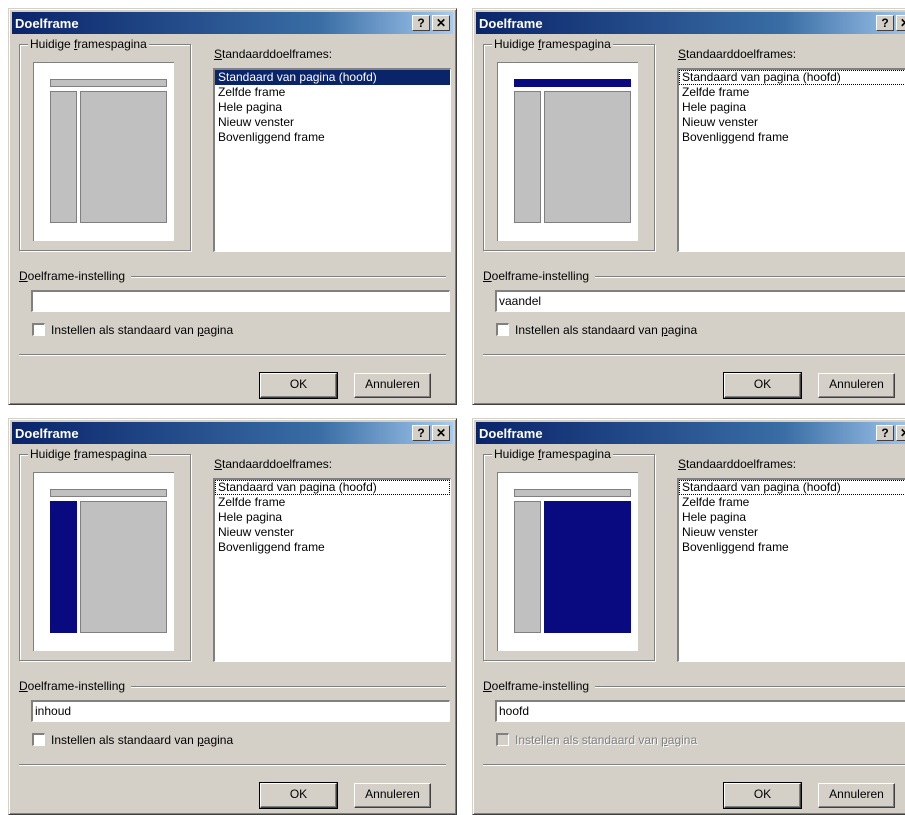 Image resolution: width=905 pixels, height=815 pixels. I want to click on target-frame-input: vaandel, so click(700, 301).